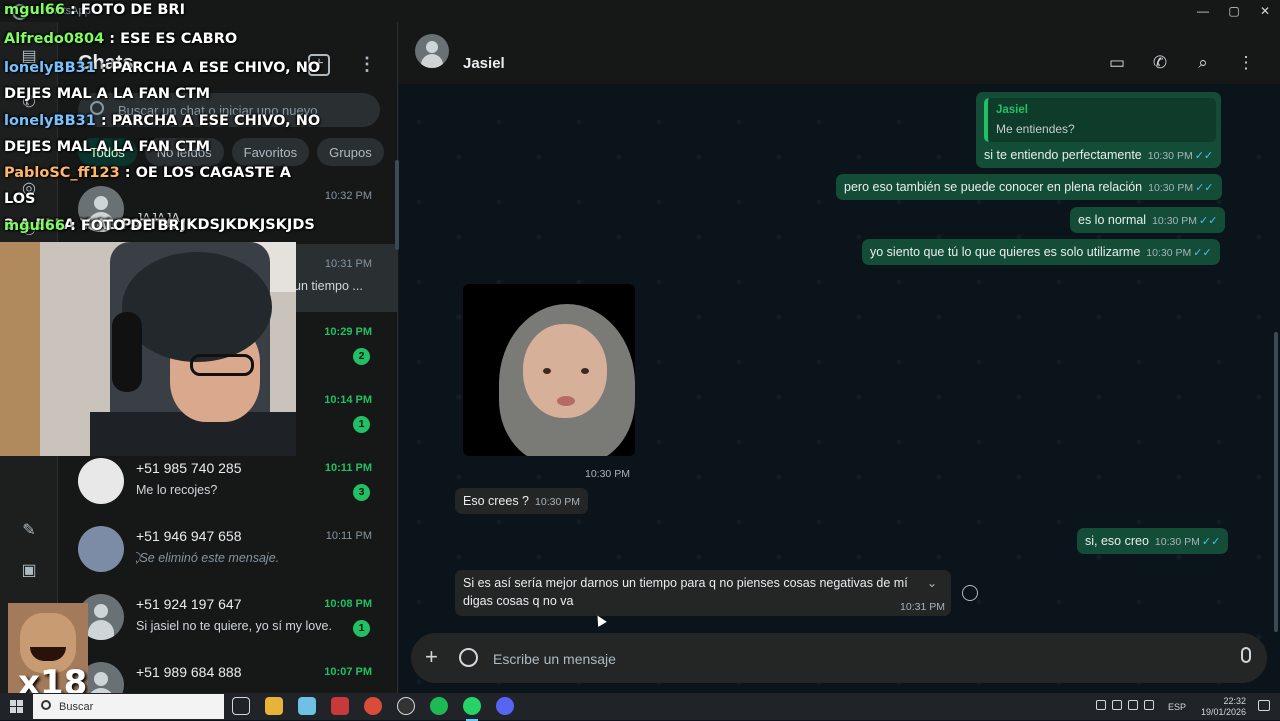  What do you see at coordinates (234, 626) in the screenshot?
I see `chat-preview: Si jasiel no te quiere, yo sí my love.` at bounding box center [234, 626].